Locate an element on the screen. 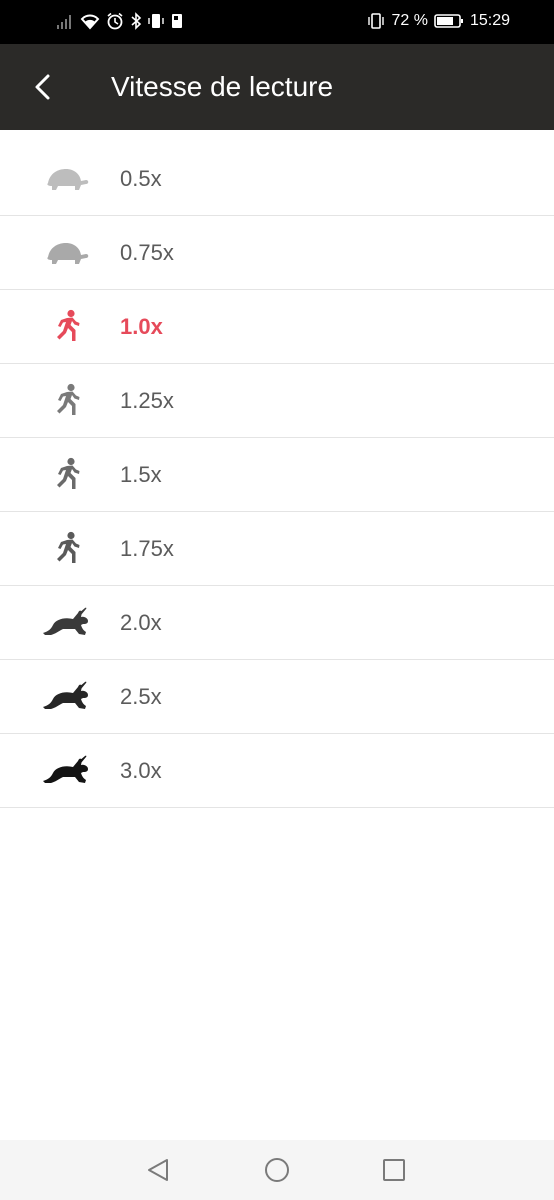 The image size is (554, 1200). vibrate-icon is located at coordinates (156, 21).